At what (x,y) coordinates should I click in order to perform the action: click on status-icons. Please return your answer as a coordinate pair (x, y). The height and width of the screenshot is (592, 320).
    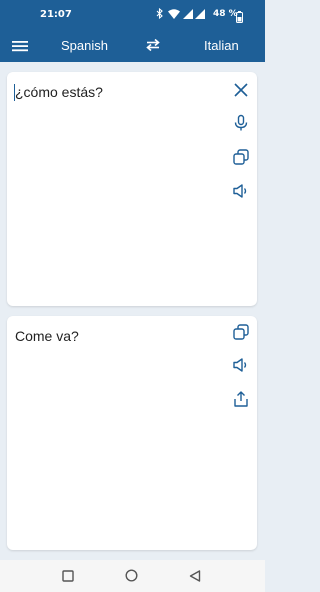
    Looking at the image, I should click on (180, 13).